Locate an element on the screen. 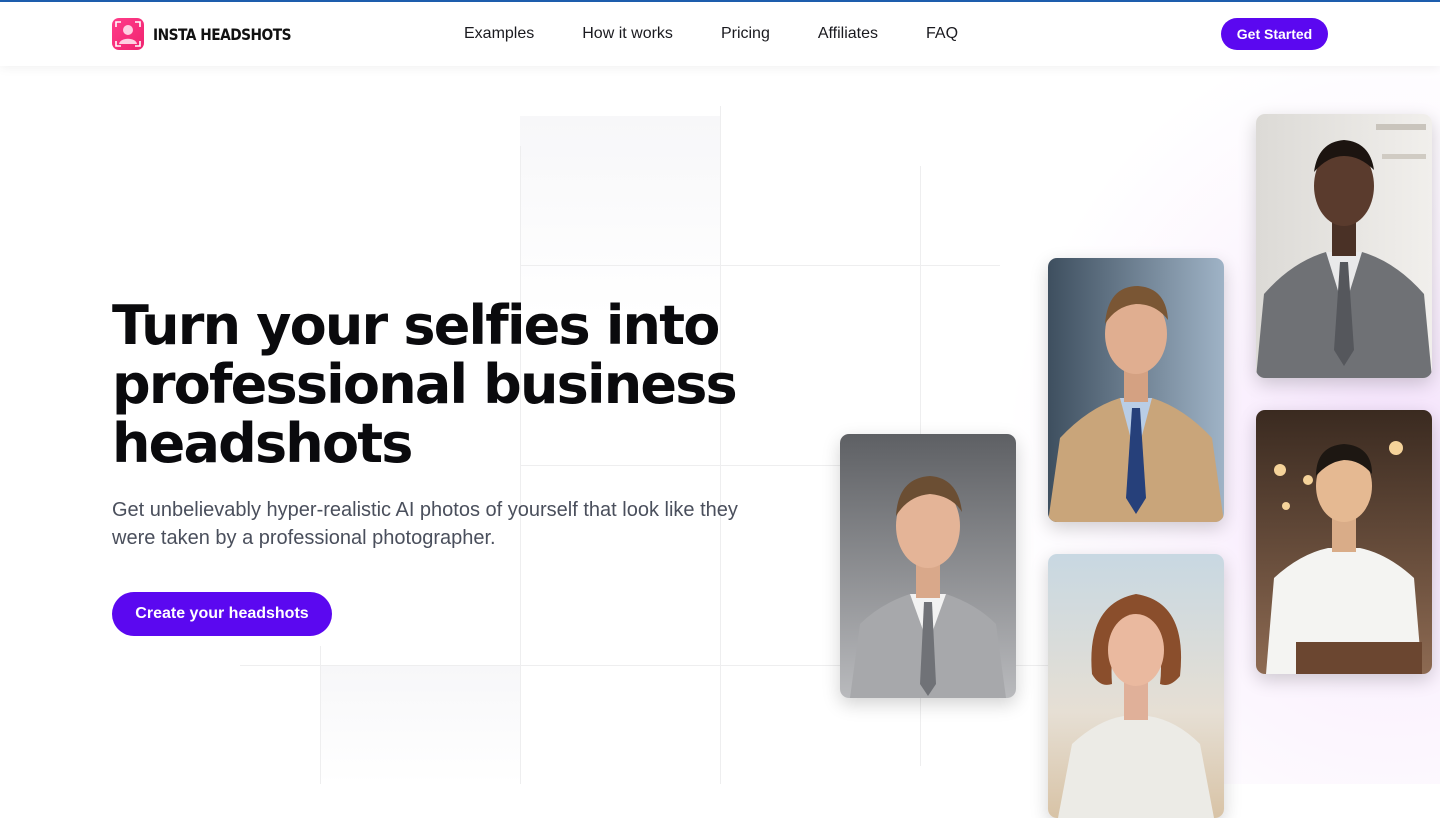 This screenshot has width=1440, height=818. nav-link-affiliates: Affiliates is located at coordinates (848, 34).